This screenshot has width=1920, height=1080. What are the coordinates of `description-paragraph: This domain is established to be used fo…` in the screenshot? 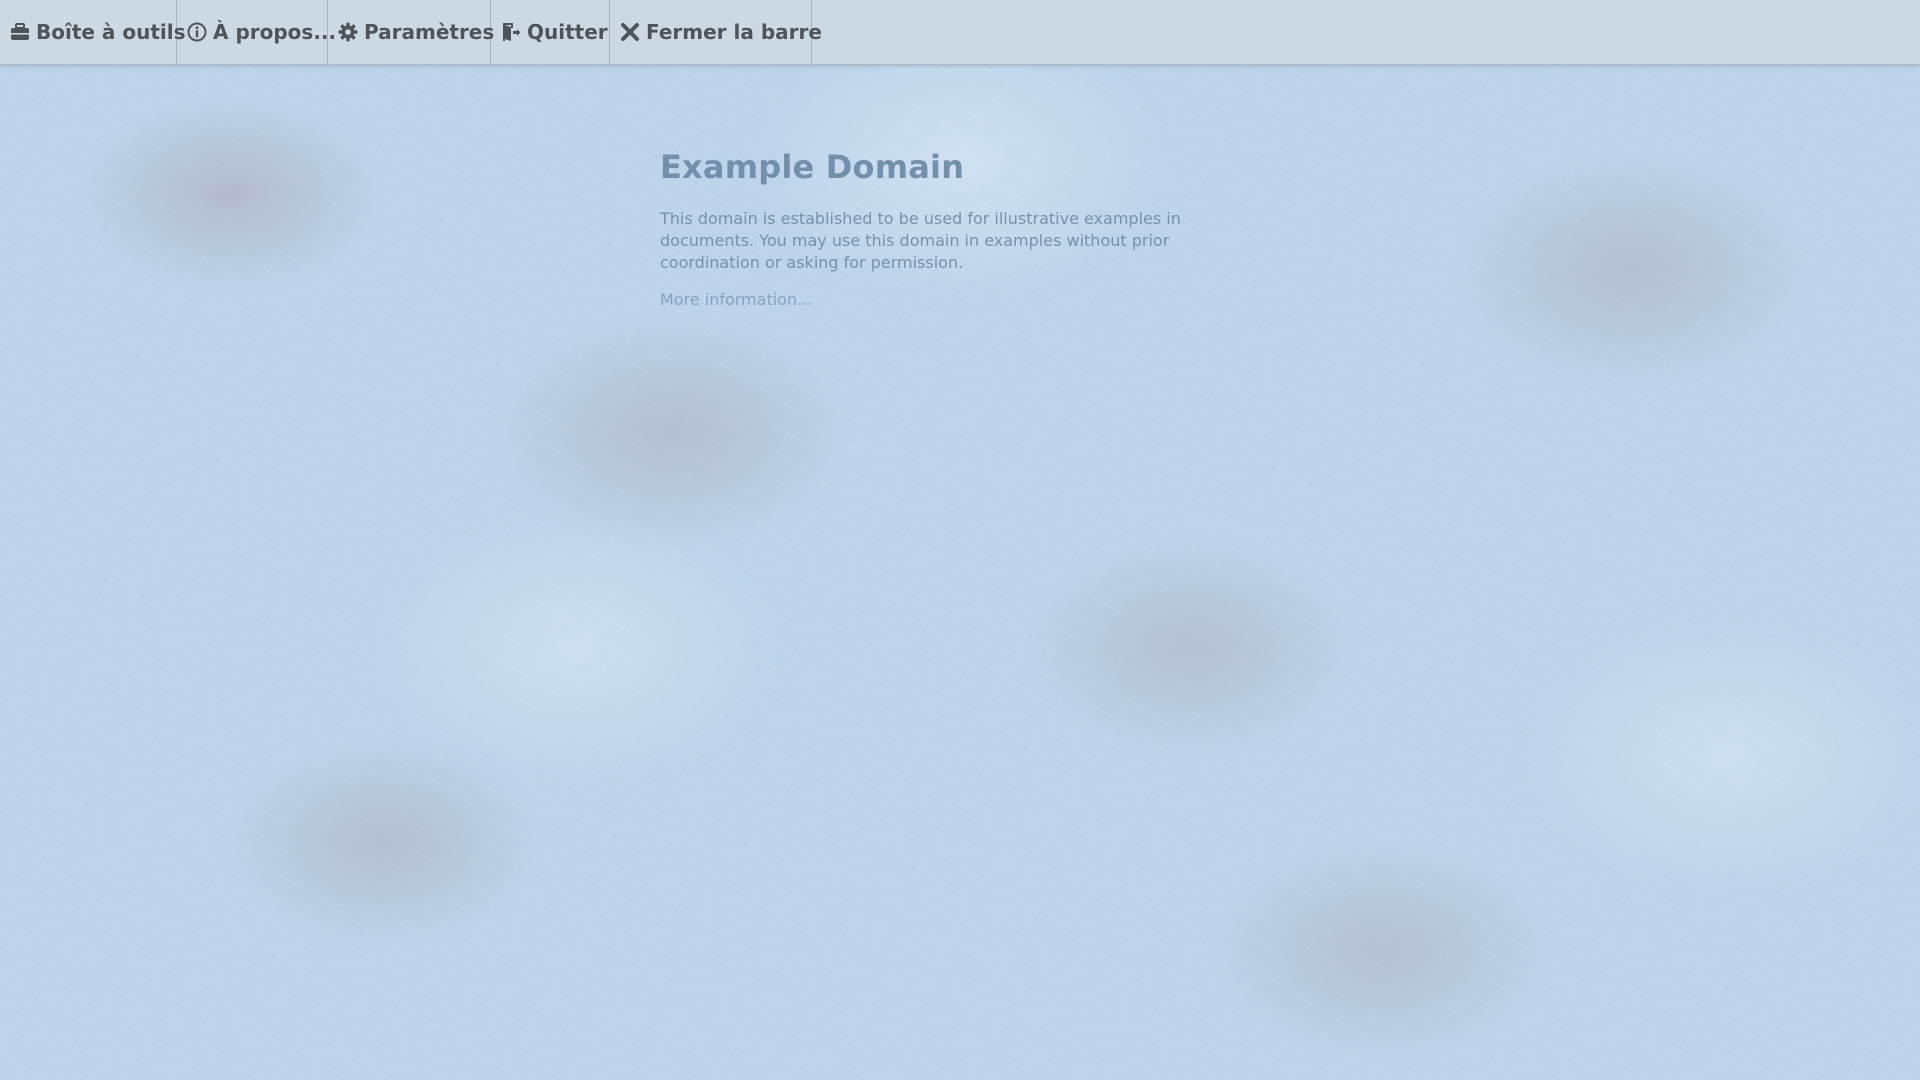 It's located at (920, 240).